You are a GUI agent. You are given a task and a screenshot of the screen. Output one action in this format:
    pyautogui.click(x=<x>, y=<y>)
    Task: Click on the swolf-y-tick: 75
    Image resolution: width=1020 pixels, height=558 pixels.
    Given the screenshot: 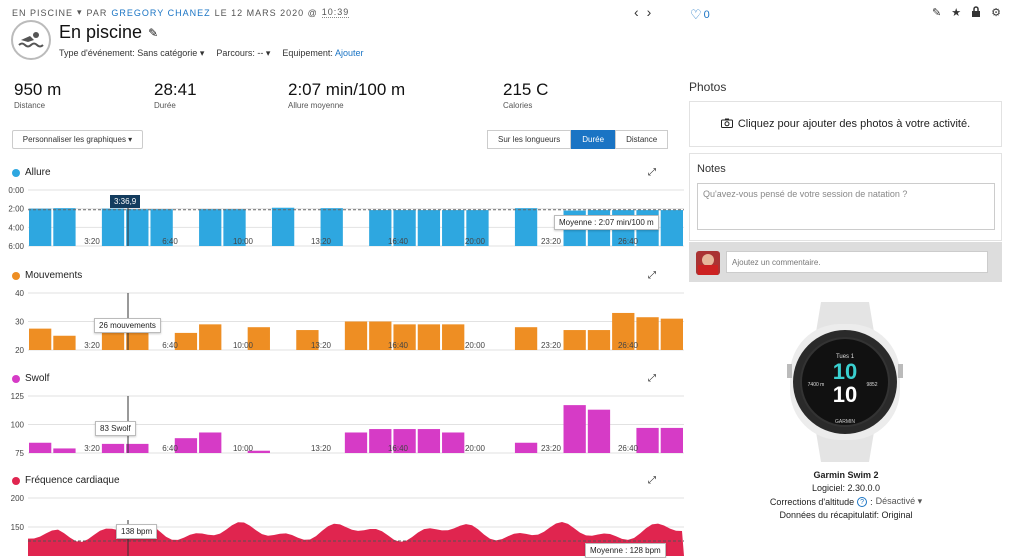 What is the action you would take?
    pyautogui.click(x=19, y=453)
    